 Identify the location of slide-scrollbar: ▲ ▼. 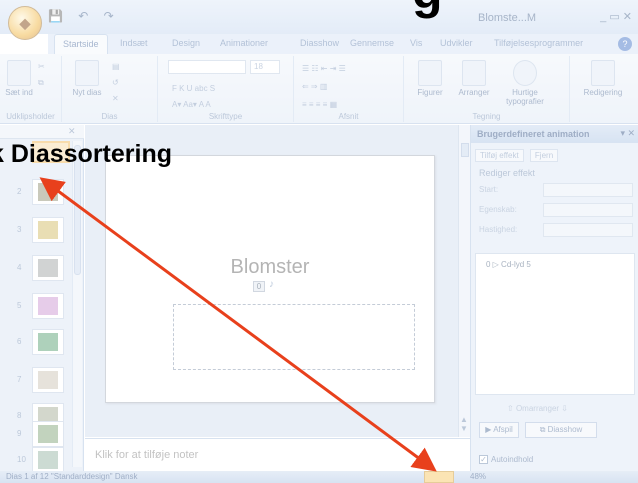
(464, 281).